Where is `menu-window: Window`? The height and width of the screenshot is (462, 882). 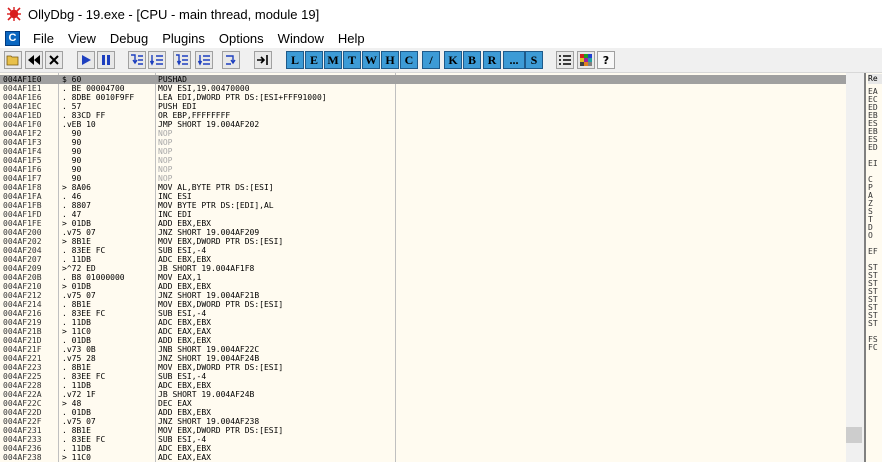 menu-window: Window is located at coordinates (301, 38).